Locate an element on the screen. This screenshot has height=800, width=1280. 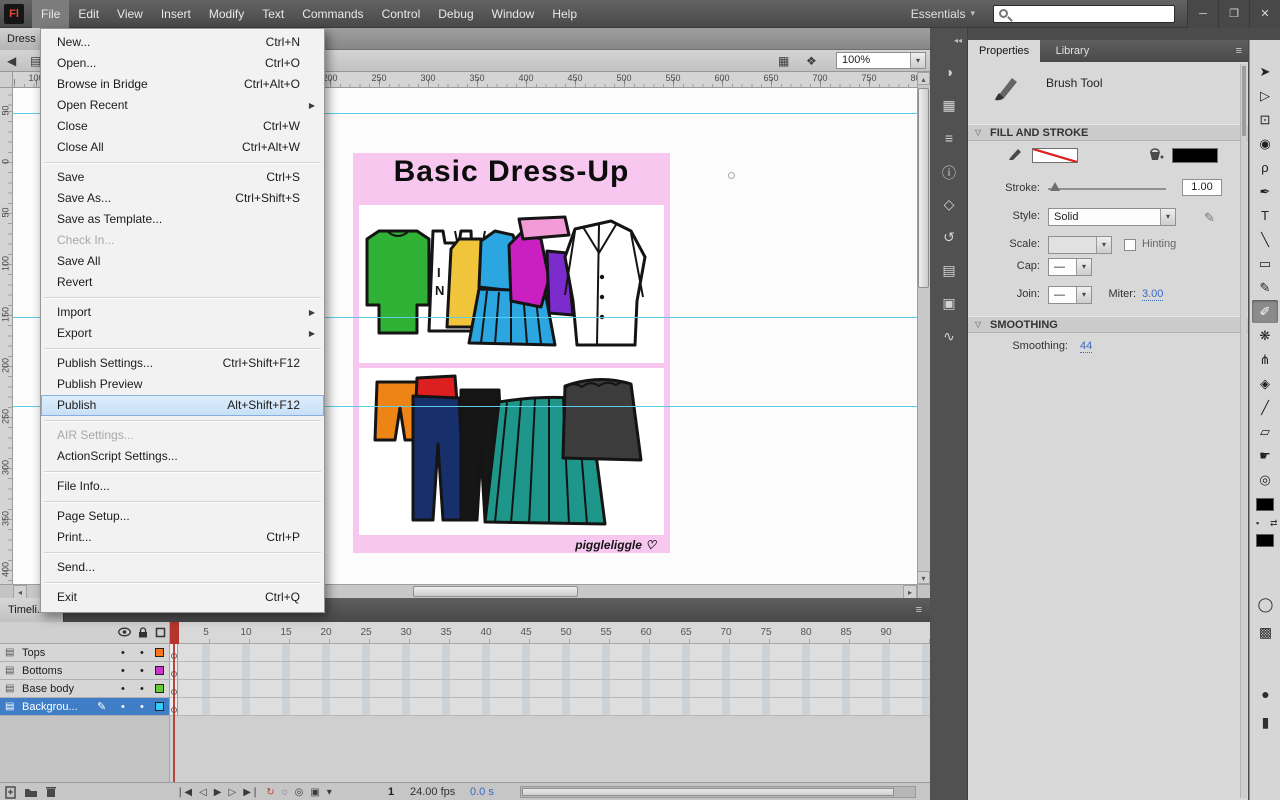
library-panel-icon: ▤ is located at coordinates (949, 270).